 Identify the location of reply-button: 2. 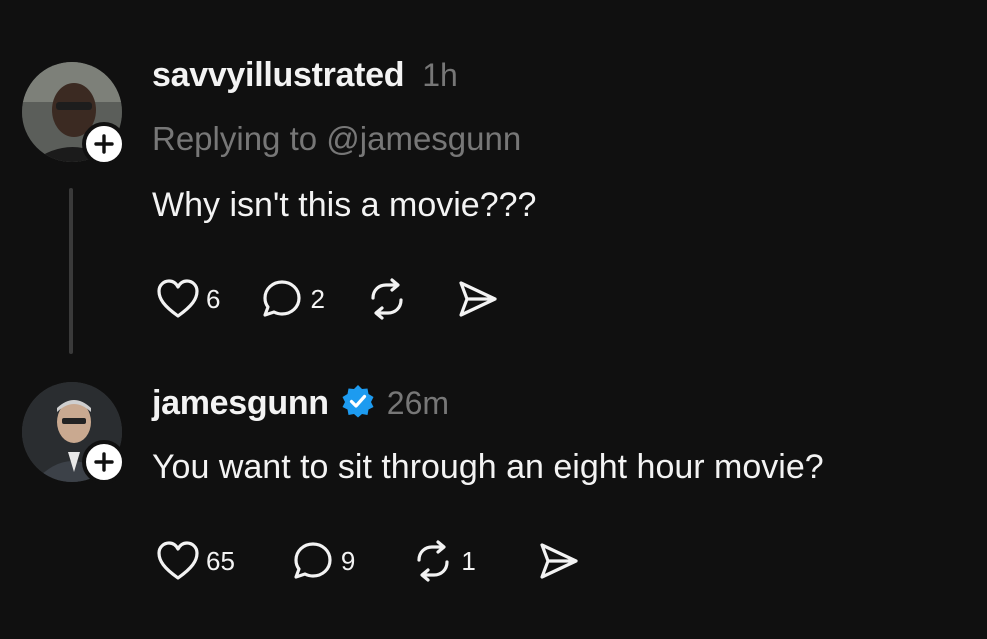
(292, 299).